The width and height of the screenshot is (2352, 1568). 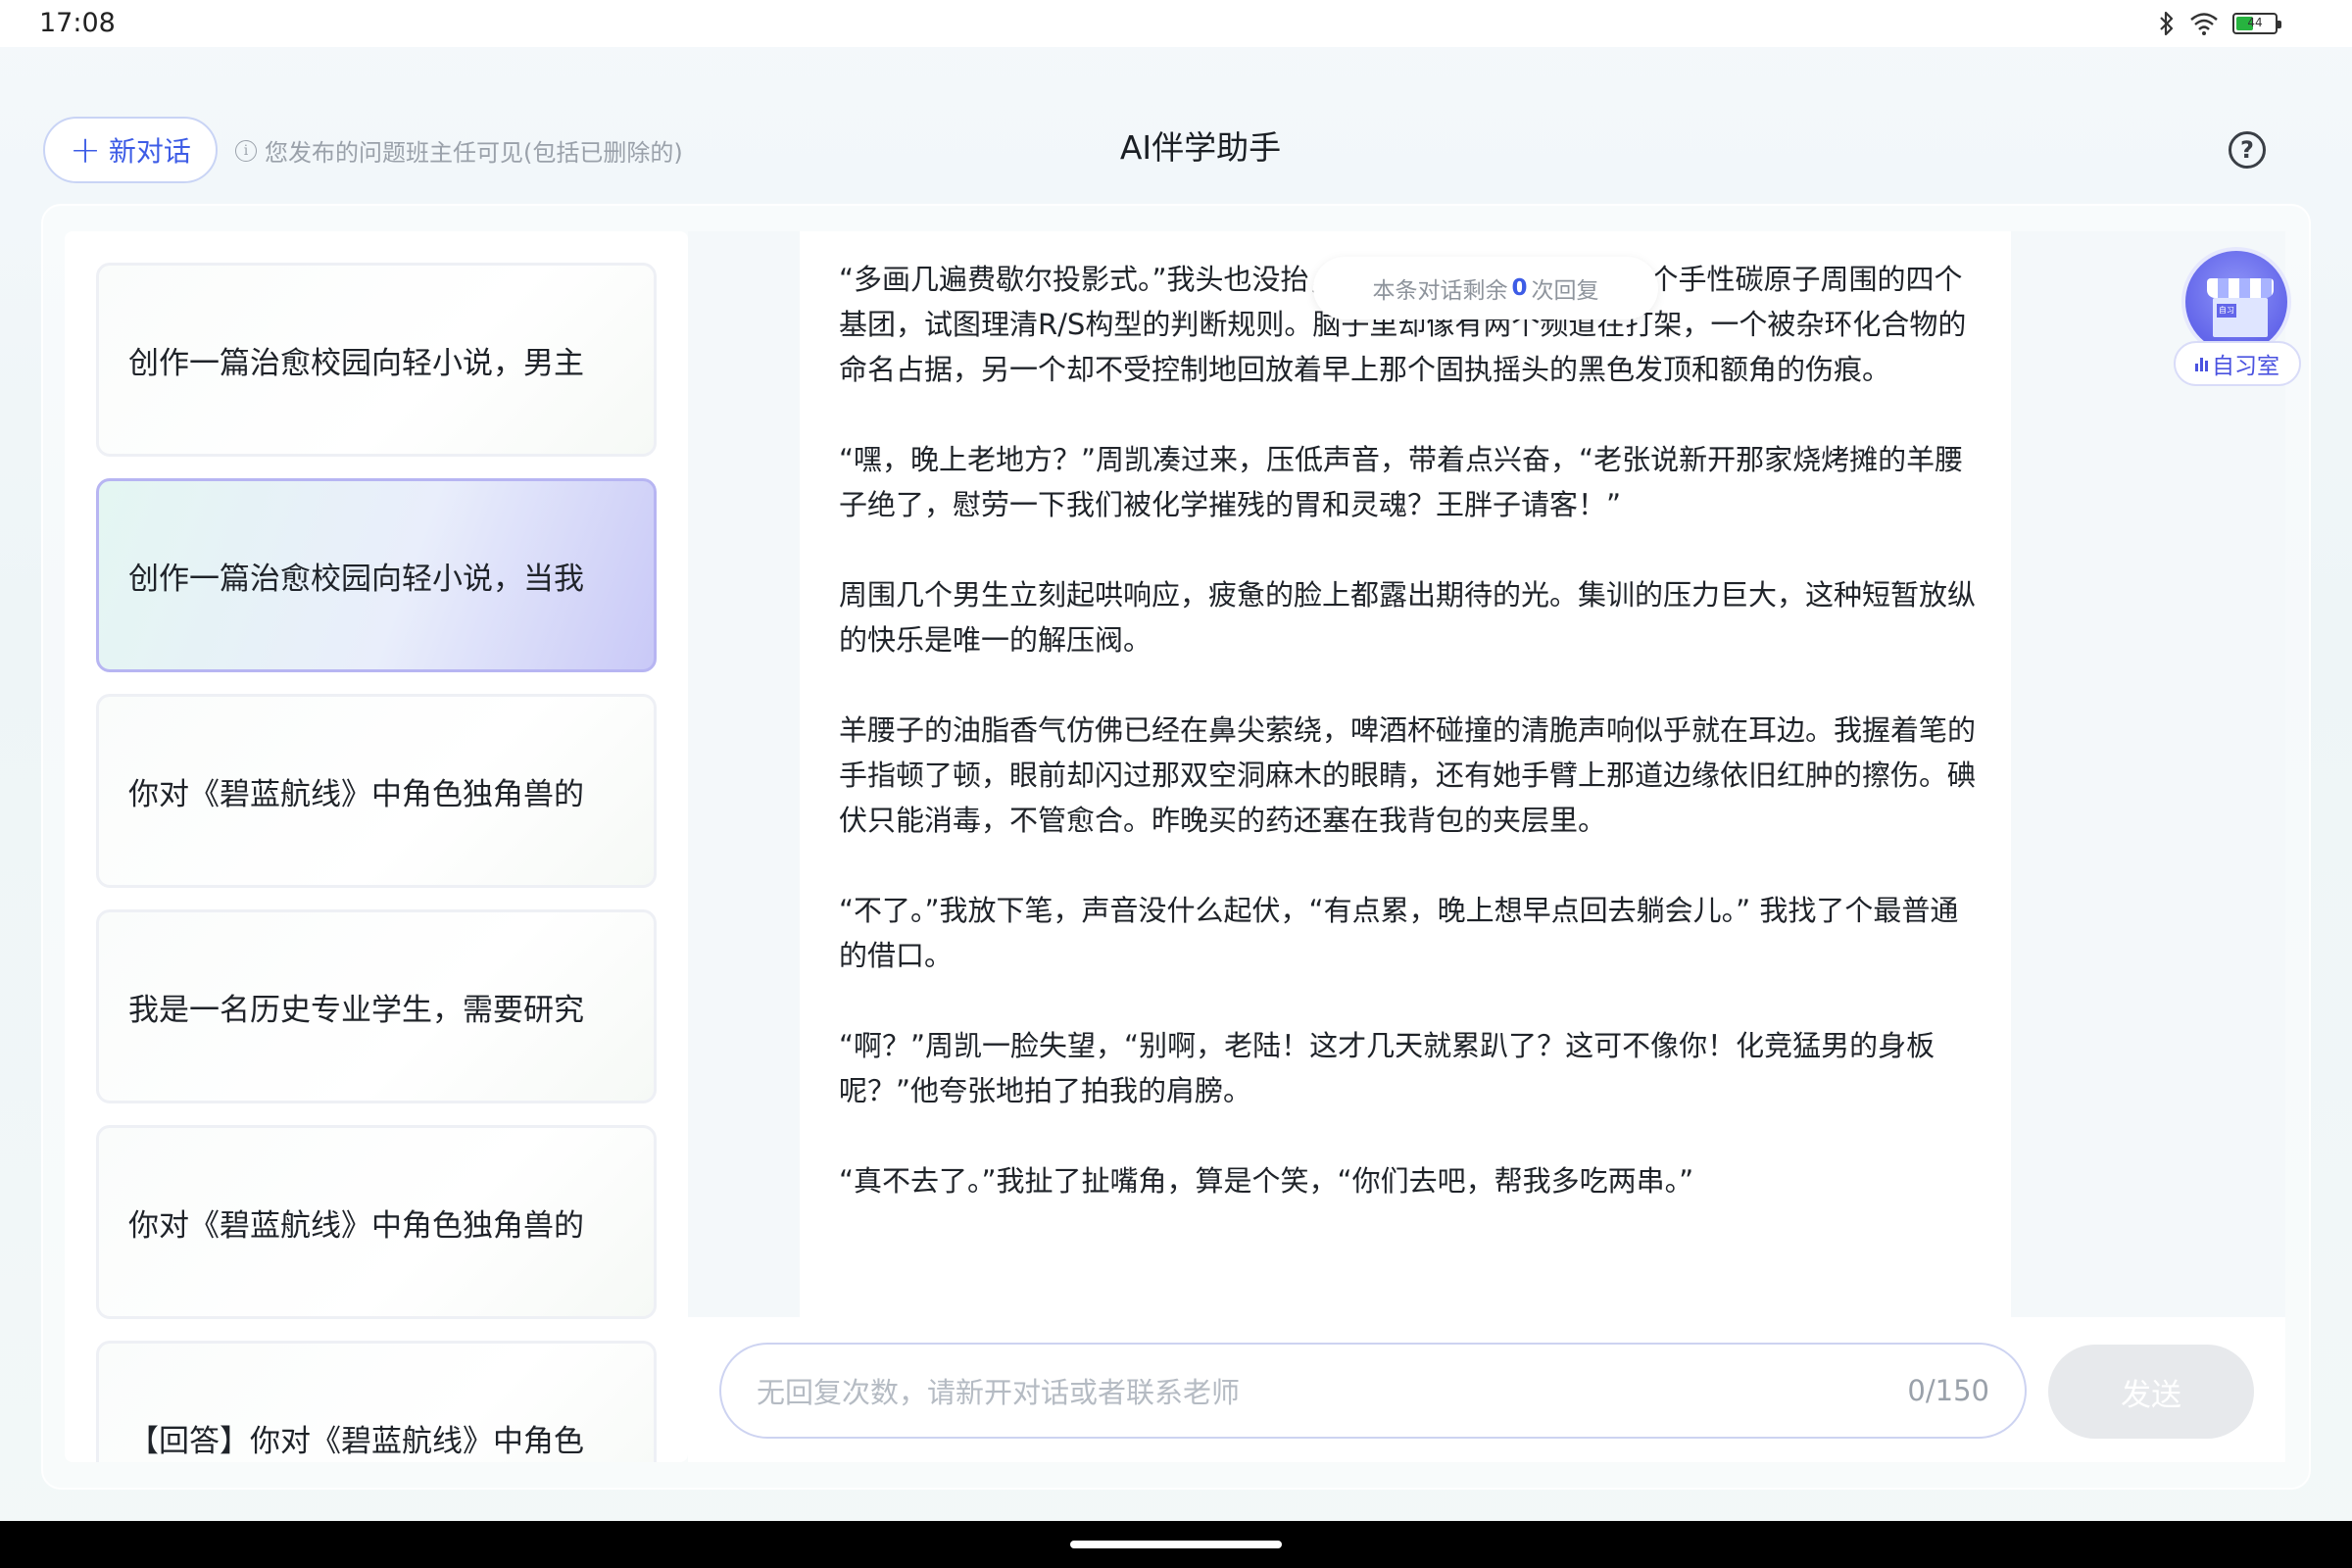 What do you see at coordinates (1565, 291) in the screenshot?
I see `remaining-suffix: 次回复` at bounding box center [1565, 291].